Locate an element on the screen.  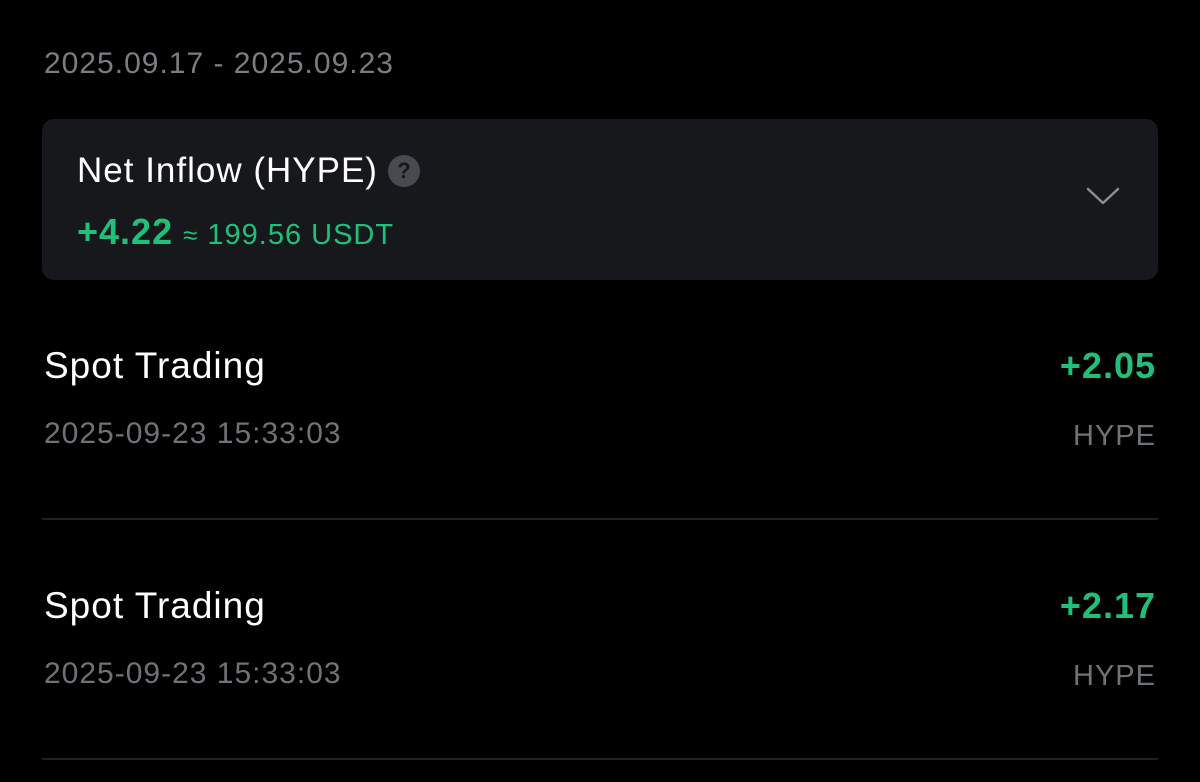
net-inflow-usdt-value: 199.56 USDT is located at coordinates (301, 235).